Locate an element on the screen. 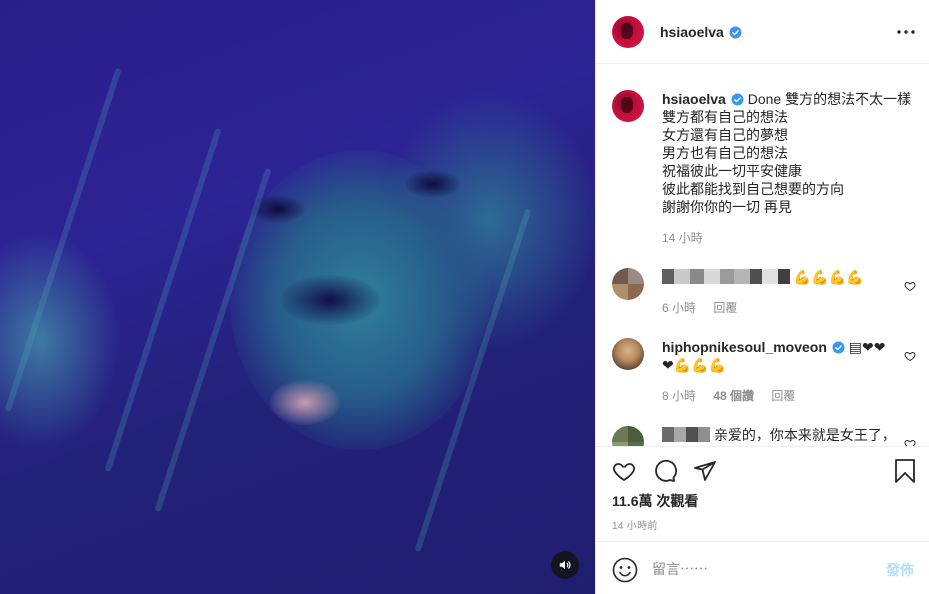  comment-meta: 8 小時 48 個讚 回覆 is located at coordinates (782, 396).